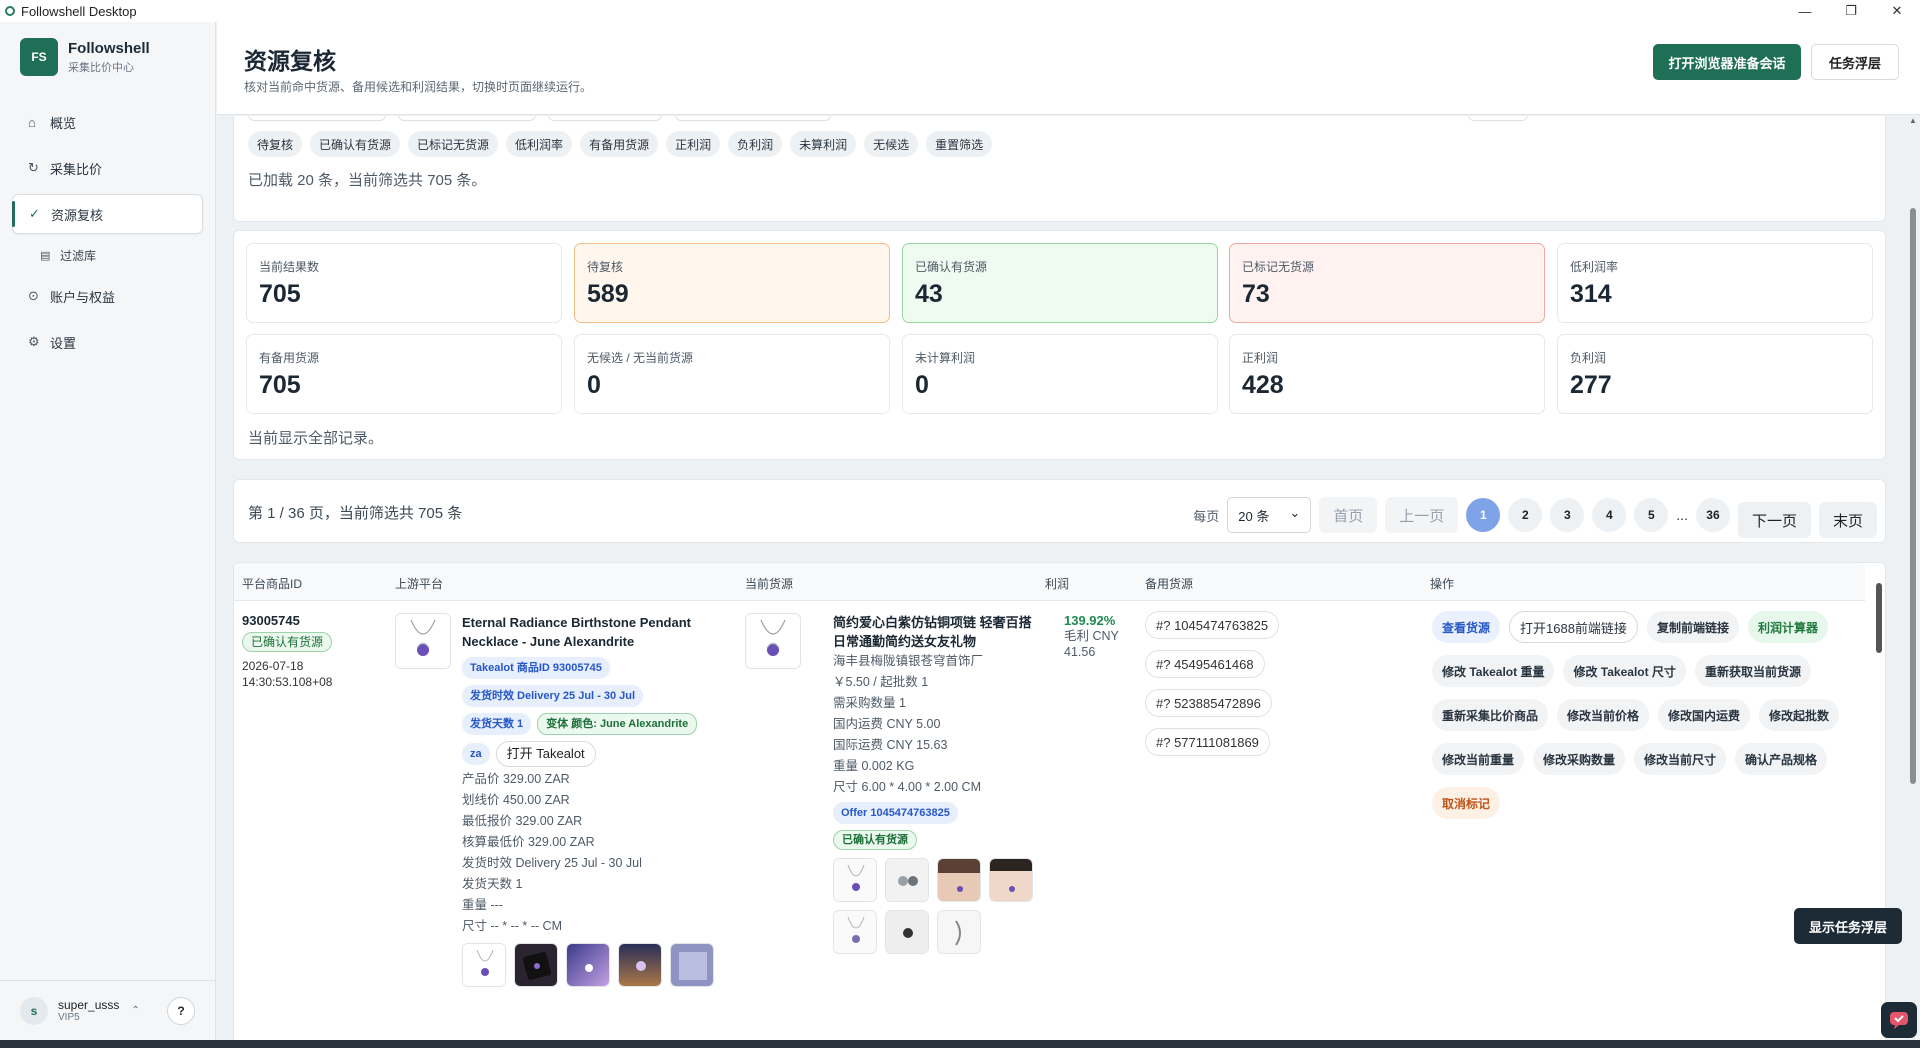  What do you see at coordinates (1208, 703) in the screenshot?
I see `alternate-source: #? 523885472896` at bounding box center [1208, 703].